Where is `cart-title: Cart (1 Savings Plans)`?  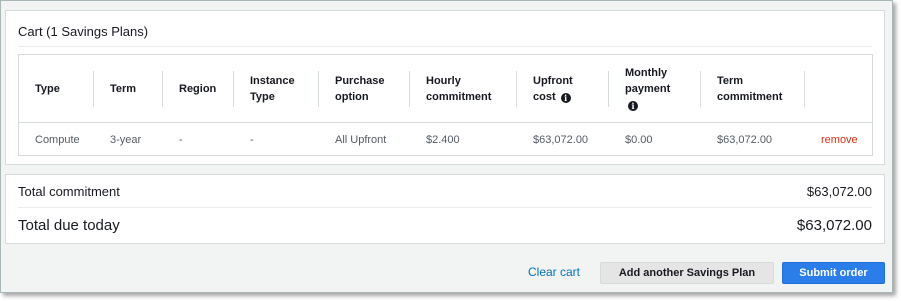
cart-title: Cart (1 Savings Plans) is located at coordinates (83, 31).